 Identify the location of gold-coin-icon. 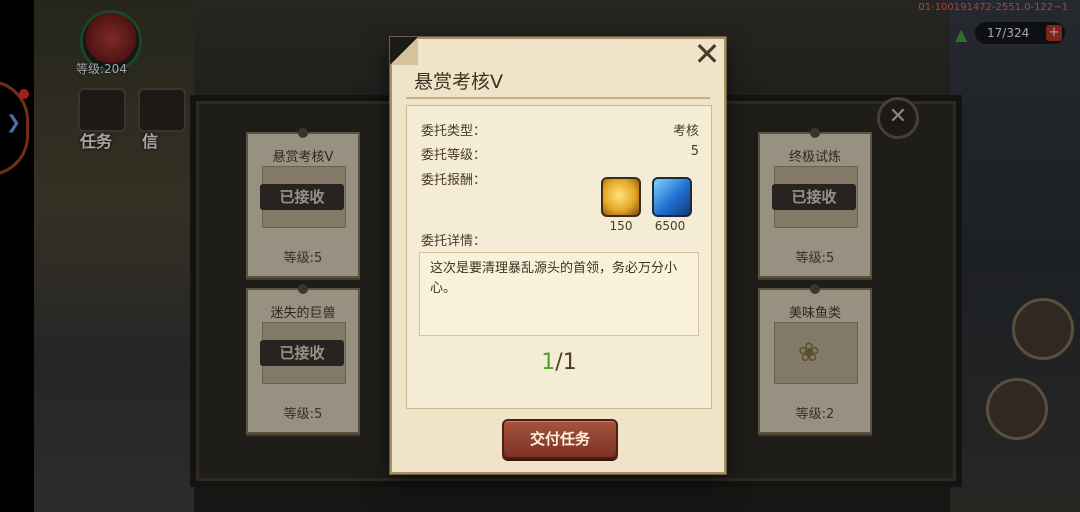
(621, 197).